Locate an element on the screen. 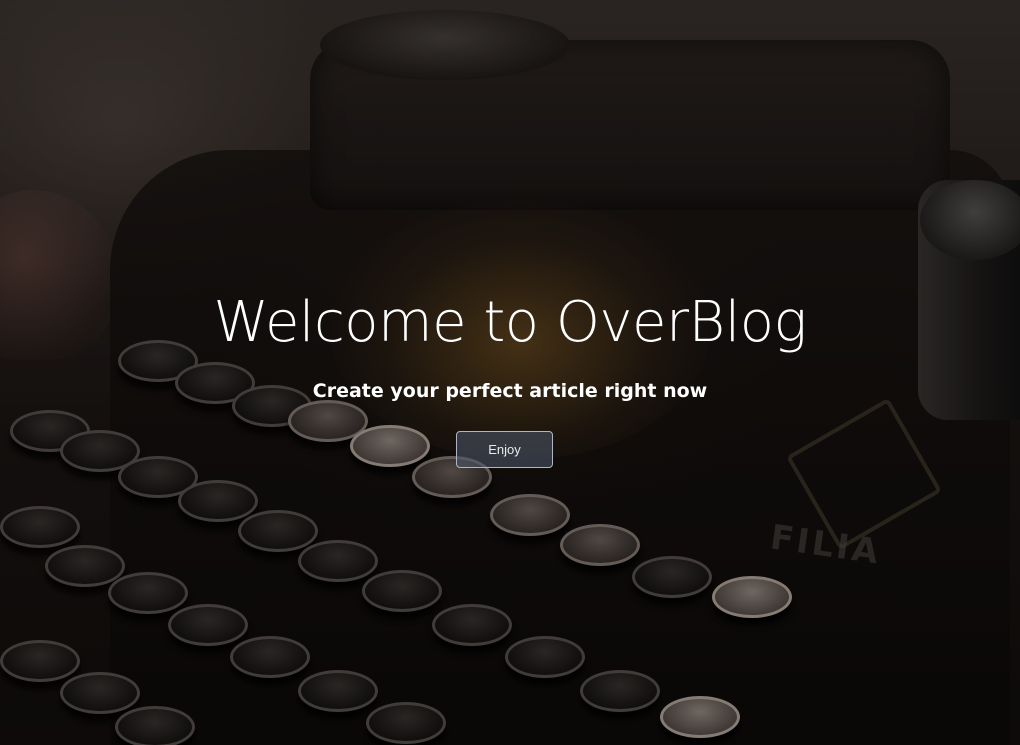  hero-title: Welcome to OverBlog is located at coordinates (510, 322).